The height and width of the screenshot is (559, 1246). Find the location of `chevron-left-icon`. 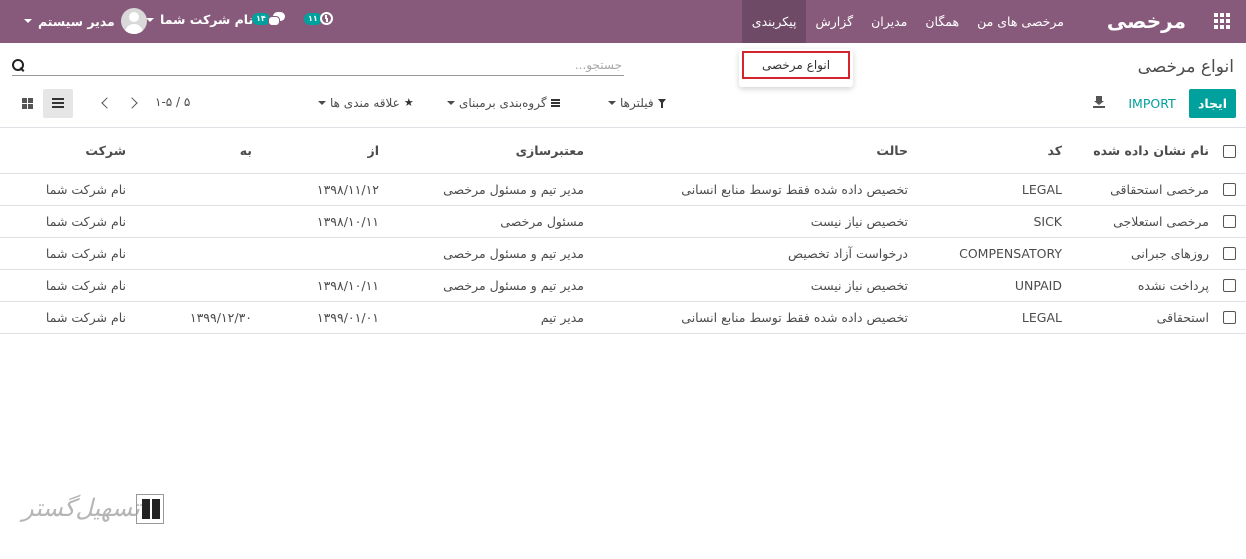

chevron-left-icon is located at coordinates (104, 103).